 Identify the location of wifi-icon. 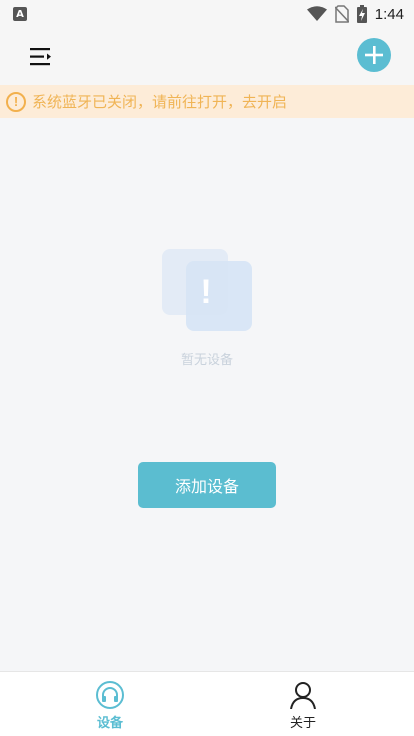
(316, 13).